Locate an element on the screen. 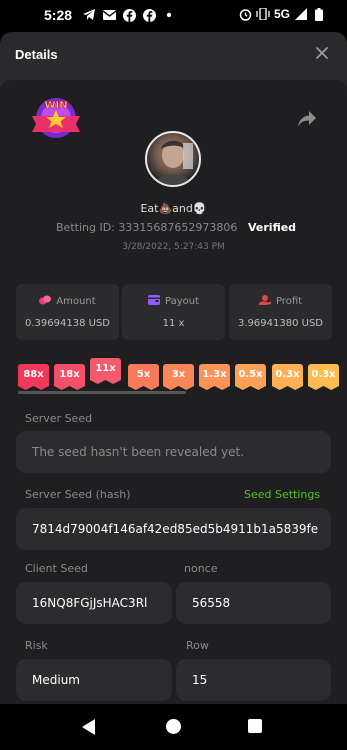 The image size is (347, 750). status-bar: 5:28 5G is located at coordinates (173, 16).